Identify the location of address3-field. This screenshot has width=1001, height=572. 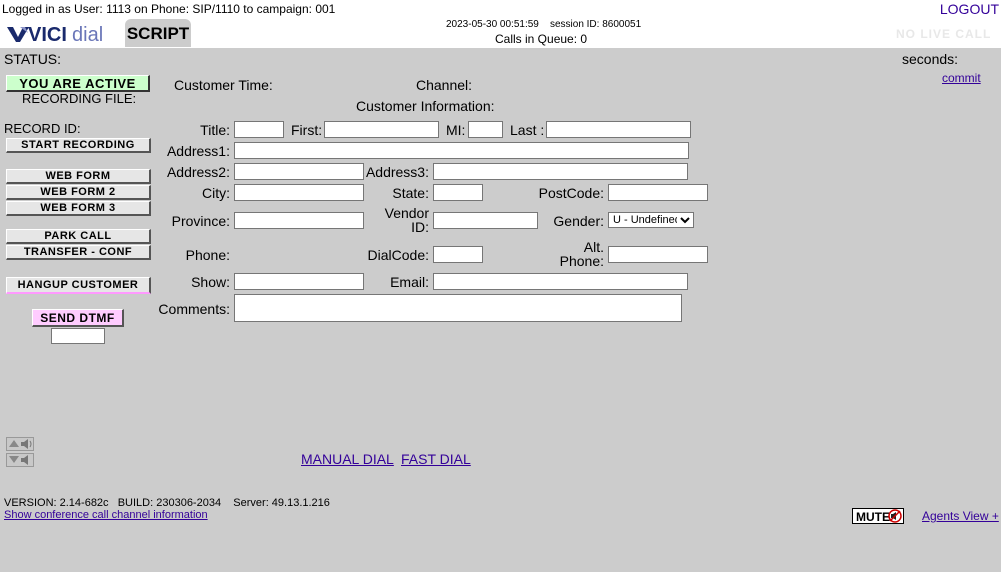
(560, 171).